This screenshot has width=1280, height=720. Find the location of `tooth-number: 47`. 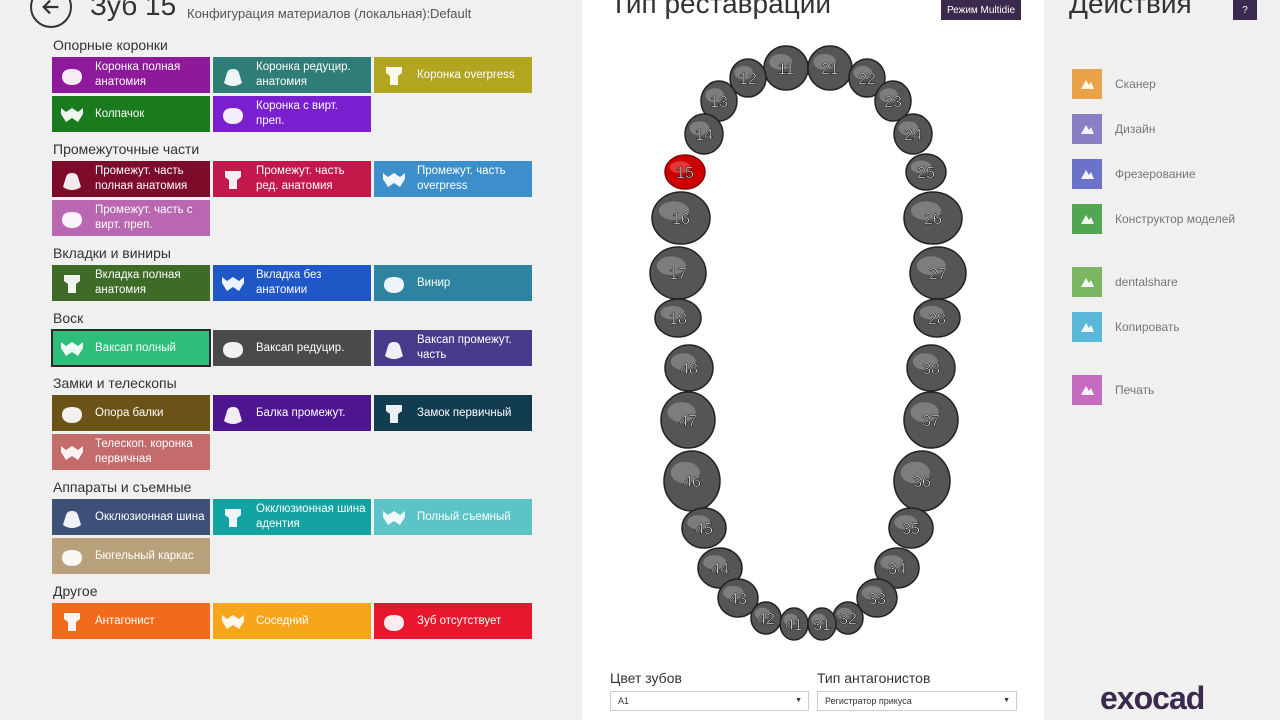

tooth-number: 47 is located at coordinates (688, 421).